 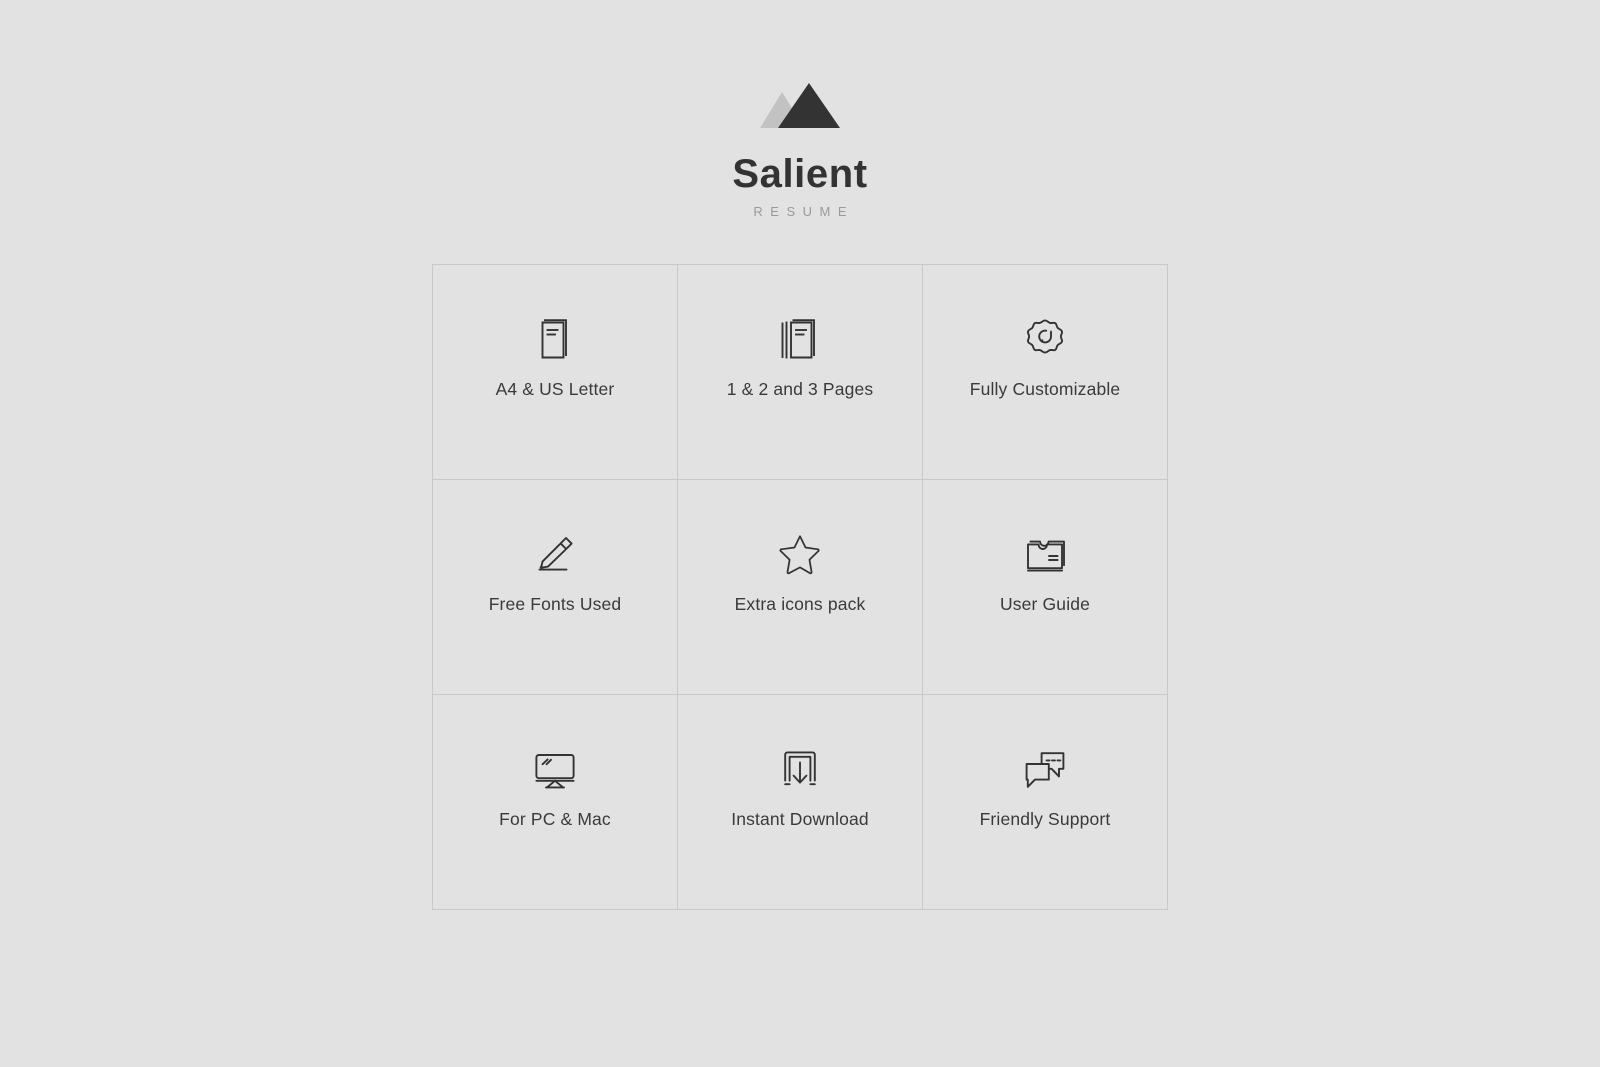 I want to click on feature-cell: Extra icons pack, so click(x=800, y=587).